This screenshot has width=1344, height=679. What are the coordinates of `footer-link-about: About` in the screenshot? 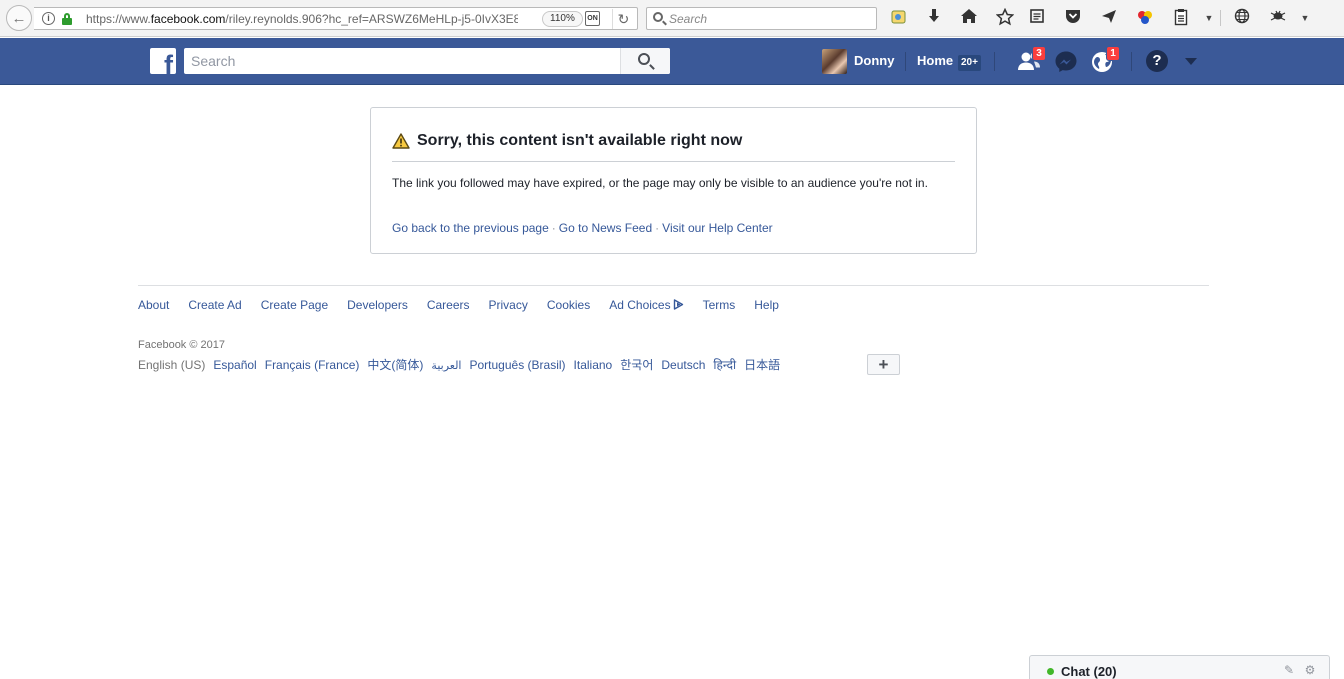 It's located at (153, 305).